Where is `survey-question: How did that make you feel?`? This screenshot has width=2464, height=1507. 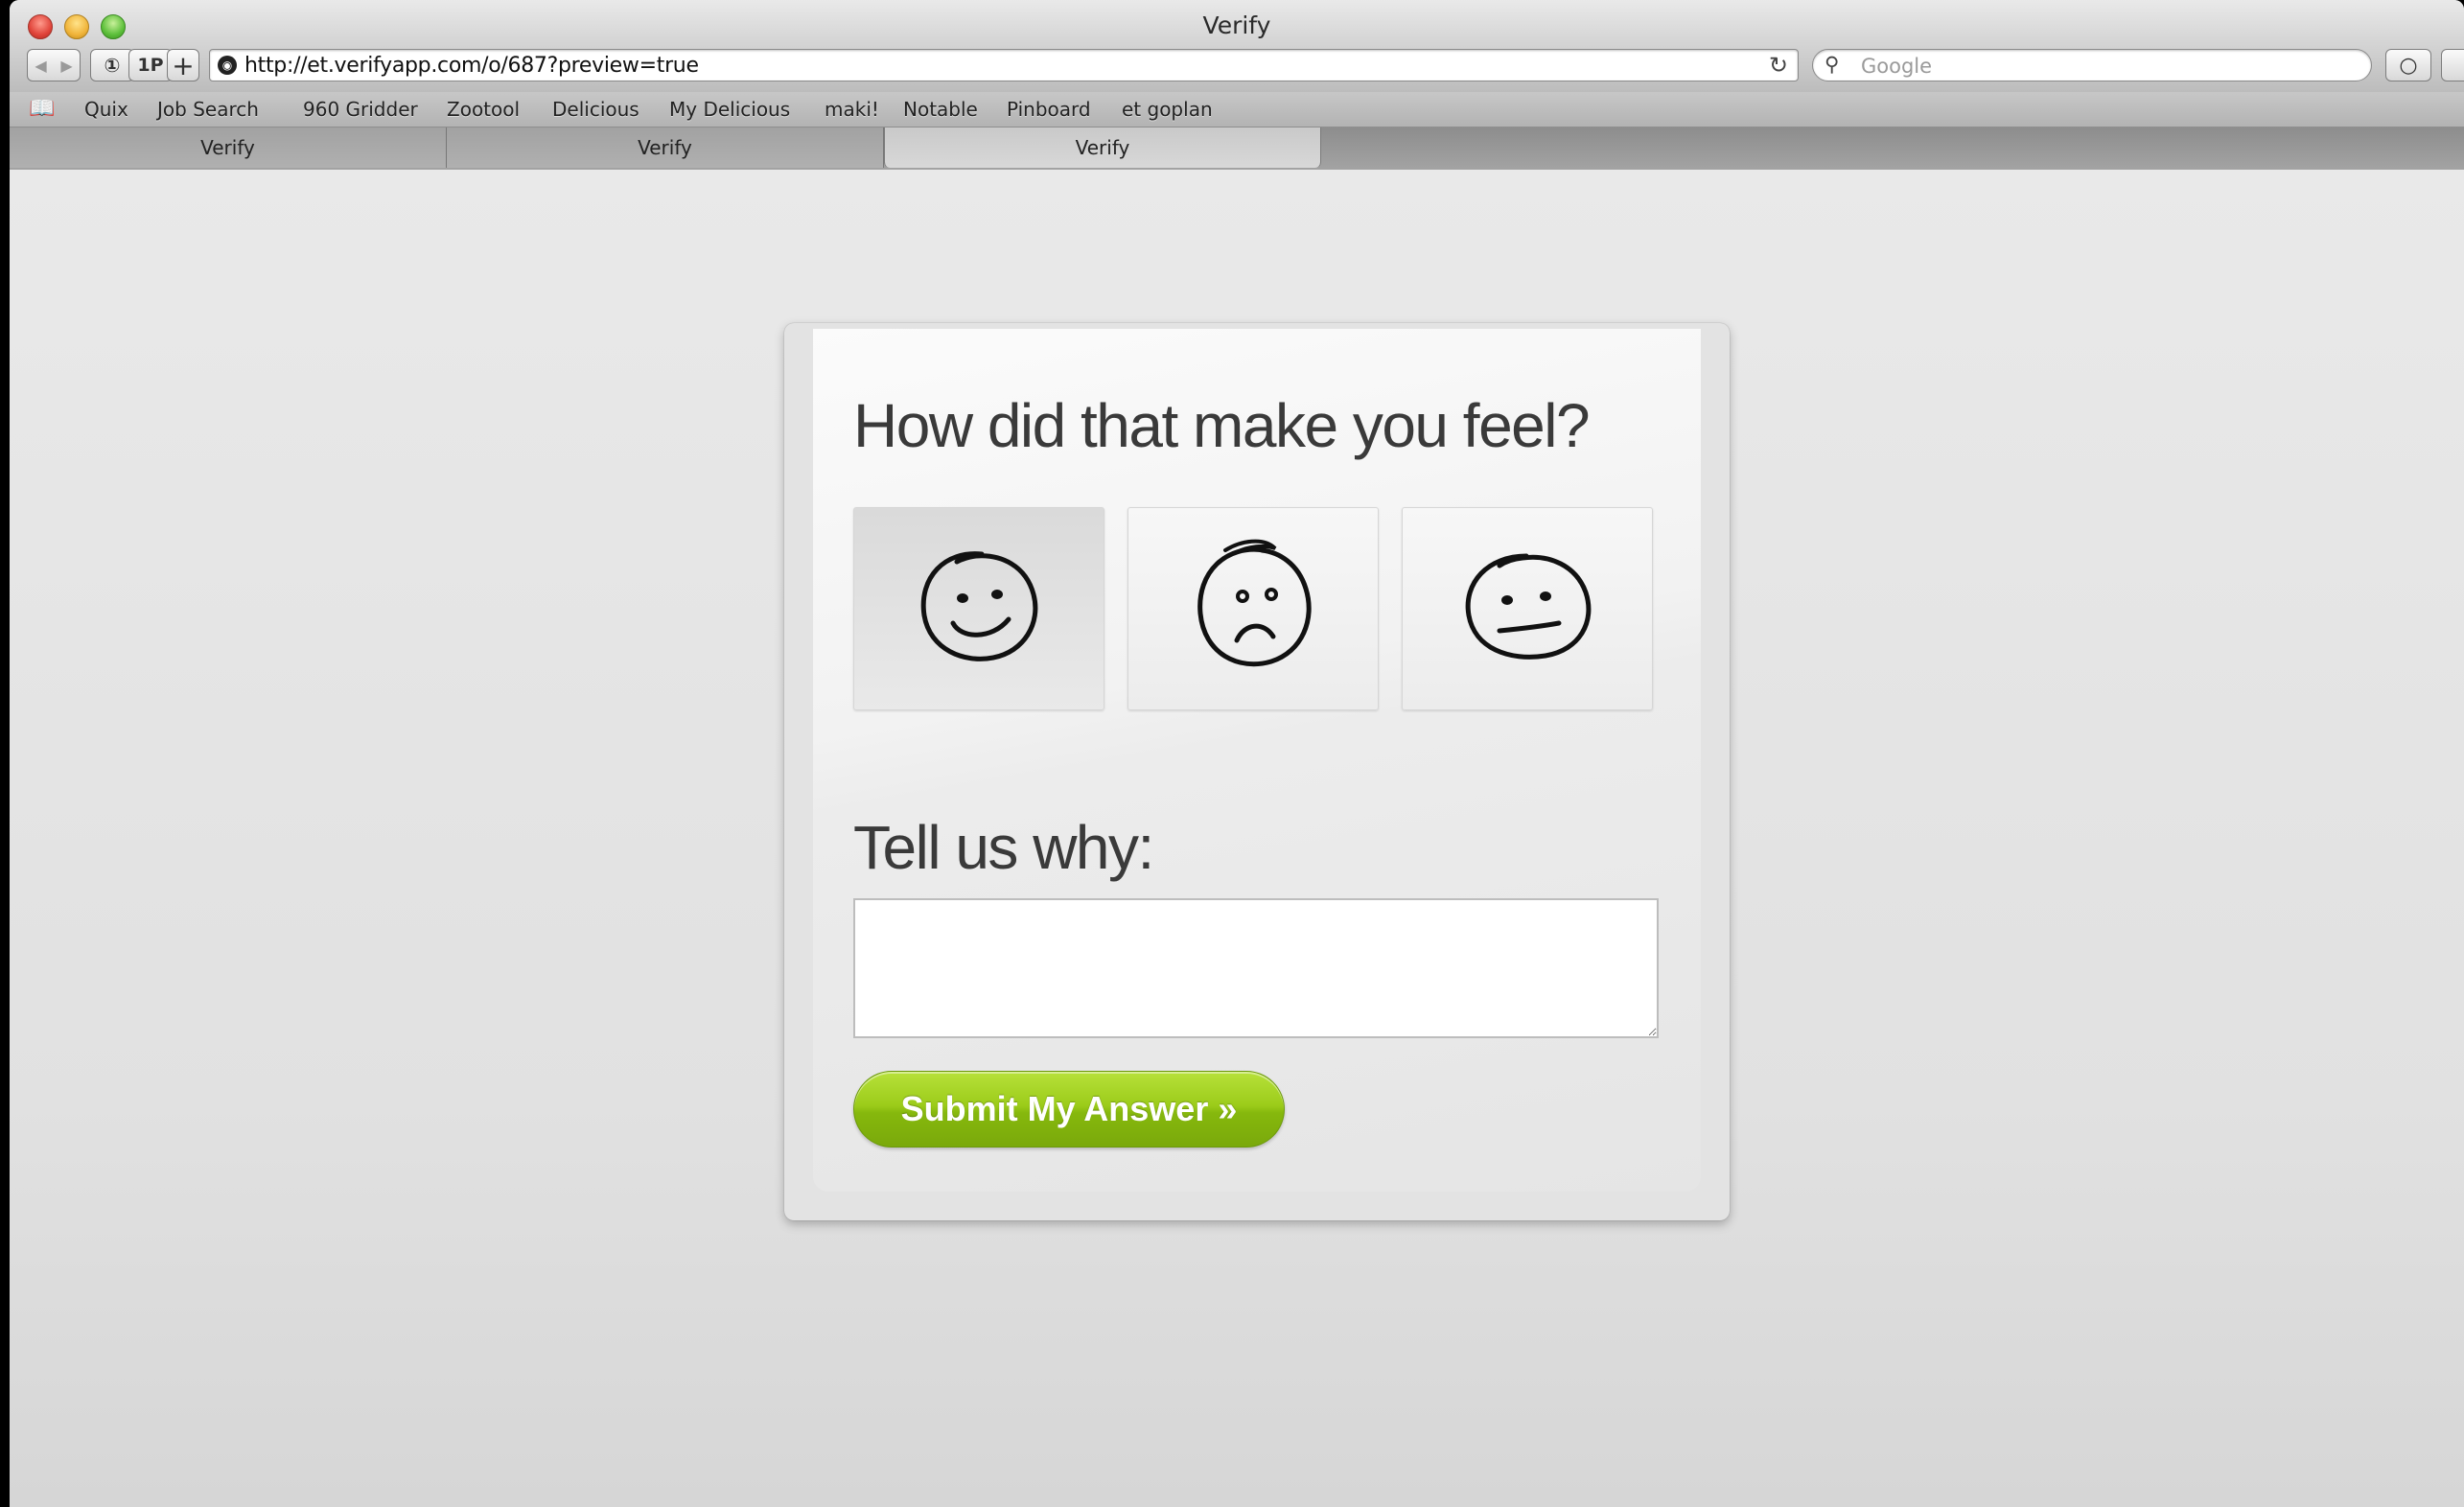 survey-question: How did that make you feel? is located at coordinates (1222, 425).